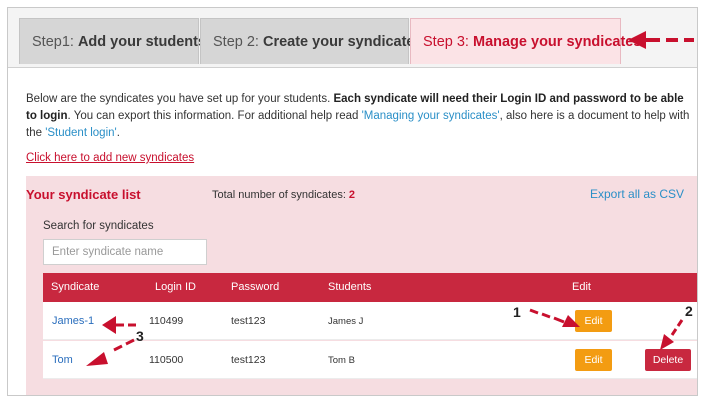 Image resolution: width=705 pixels, height=403 pixels. I want to click on tab-step-label: Step 3:, so click(446, 42).